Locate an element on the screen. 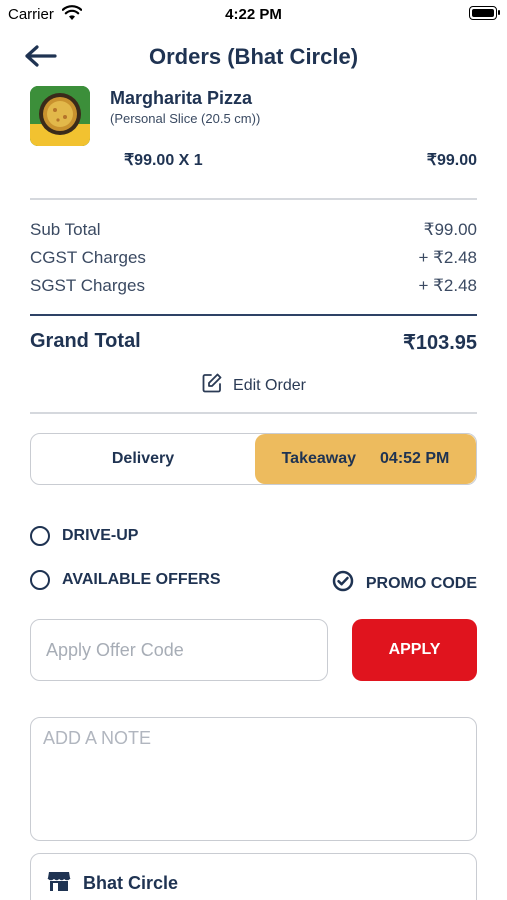 This screenshot has width=507, height=900. promo-code-label: PROMO CODE is located at coordinates (421, 583).